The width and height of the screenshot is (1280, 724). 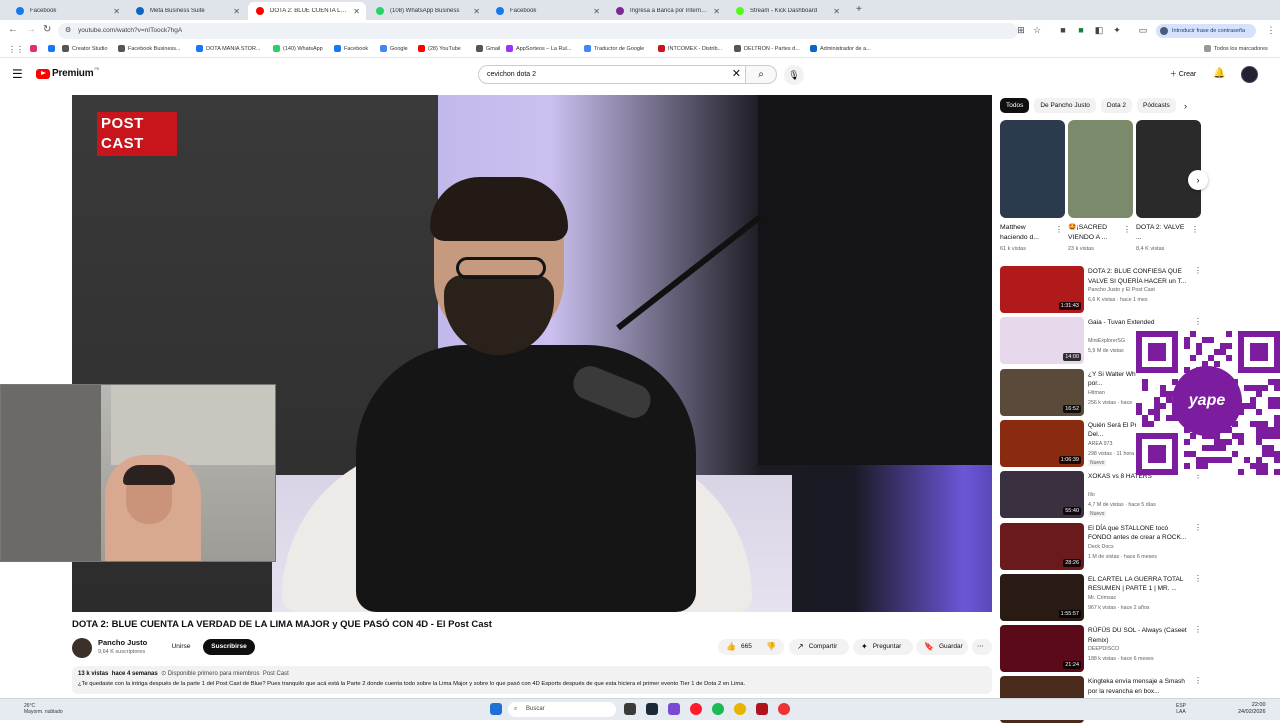 What do you see at coordinates (439, 48) in the screenshot?
I see `bookmark-item: (28) YouTube` at bounding box center [439, 48].